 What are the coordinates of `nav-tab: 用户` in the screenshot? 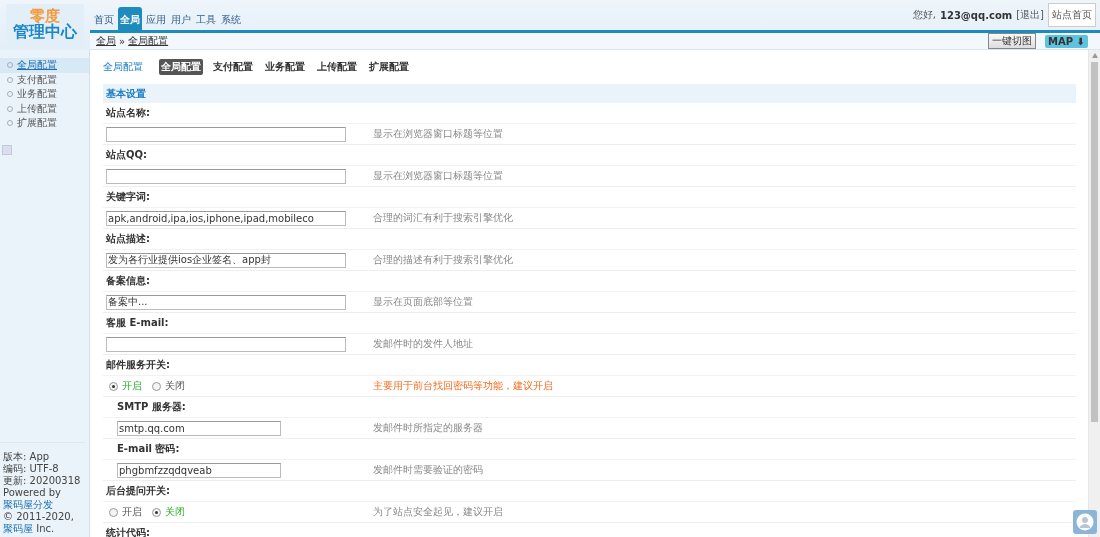 It's located at (181, 20).